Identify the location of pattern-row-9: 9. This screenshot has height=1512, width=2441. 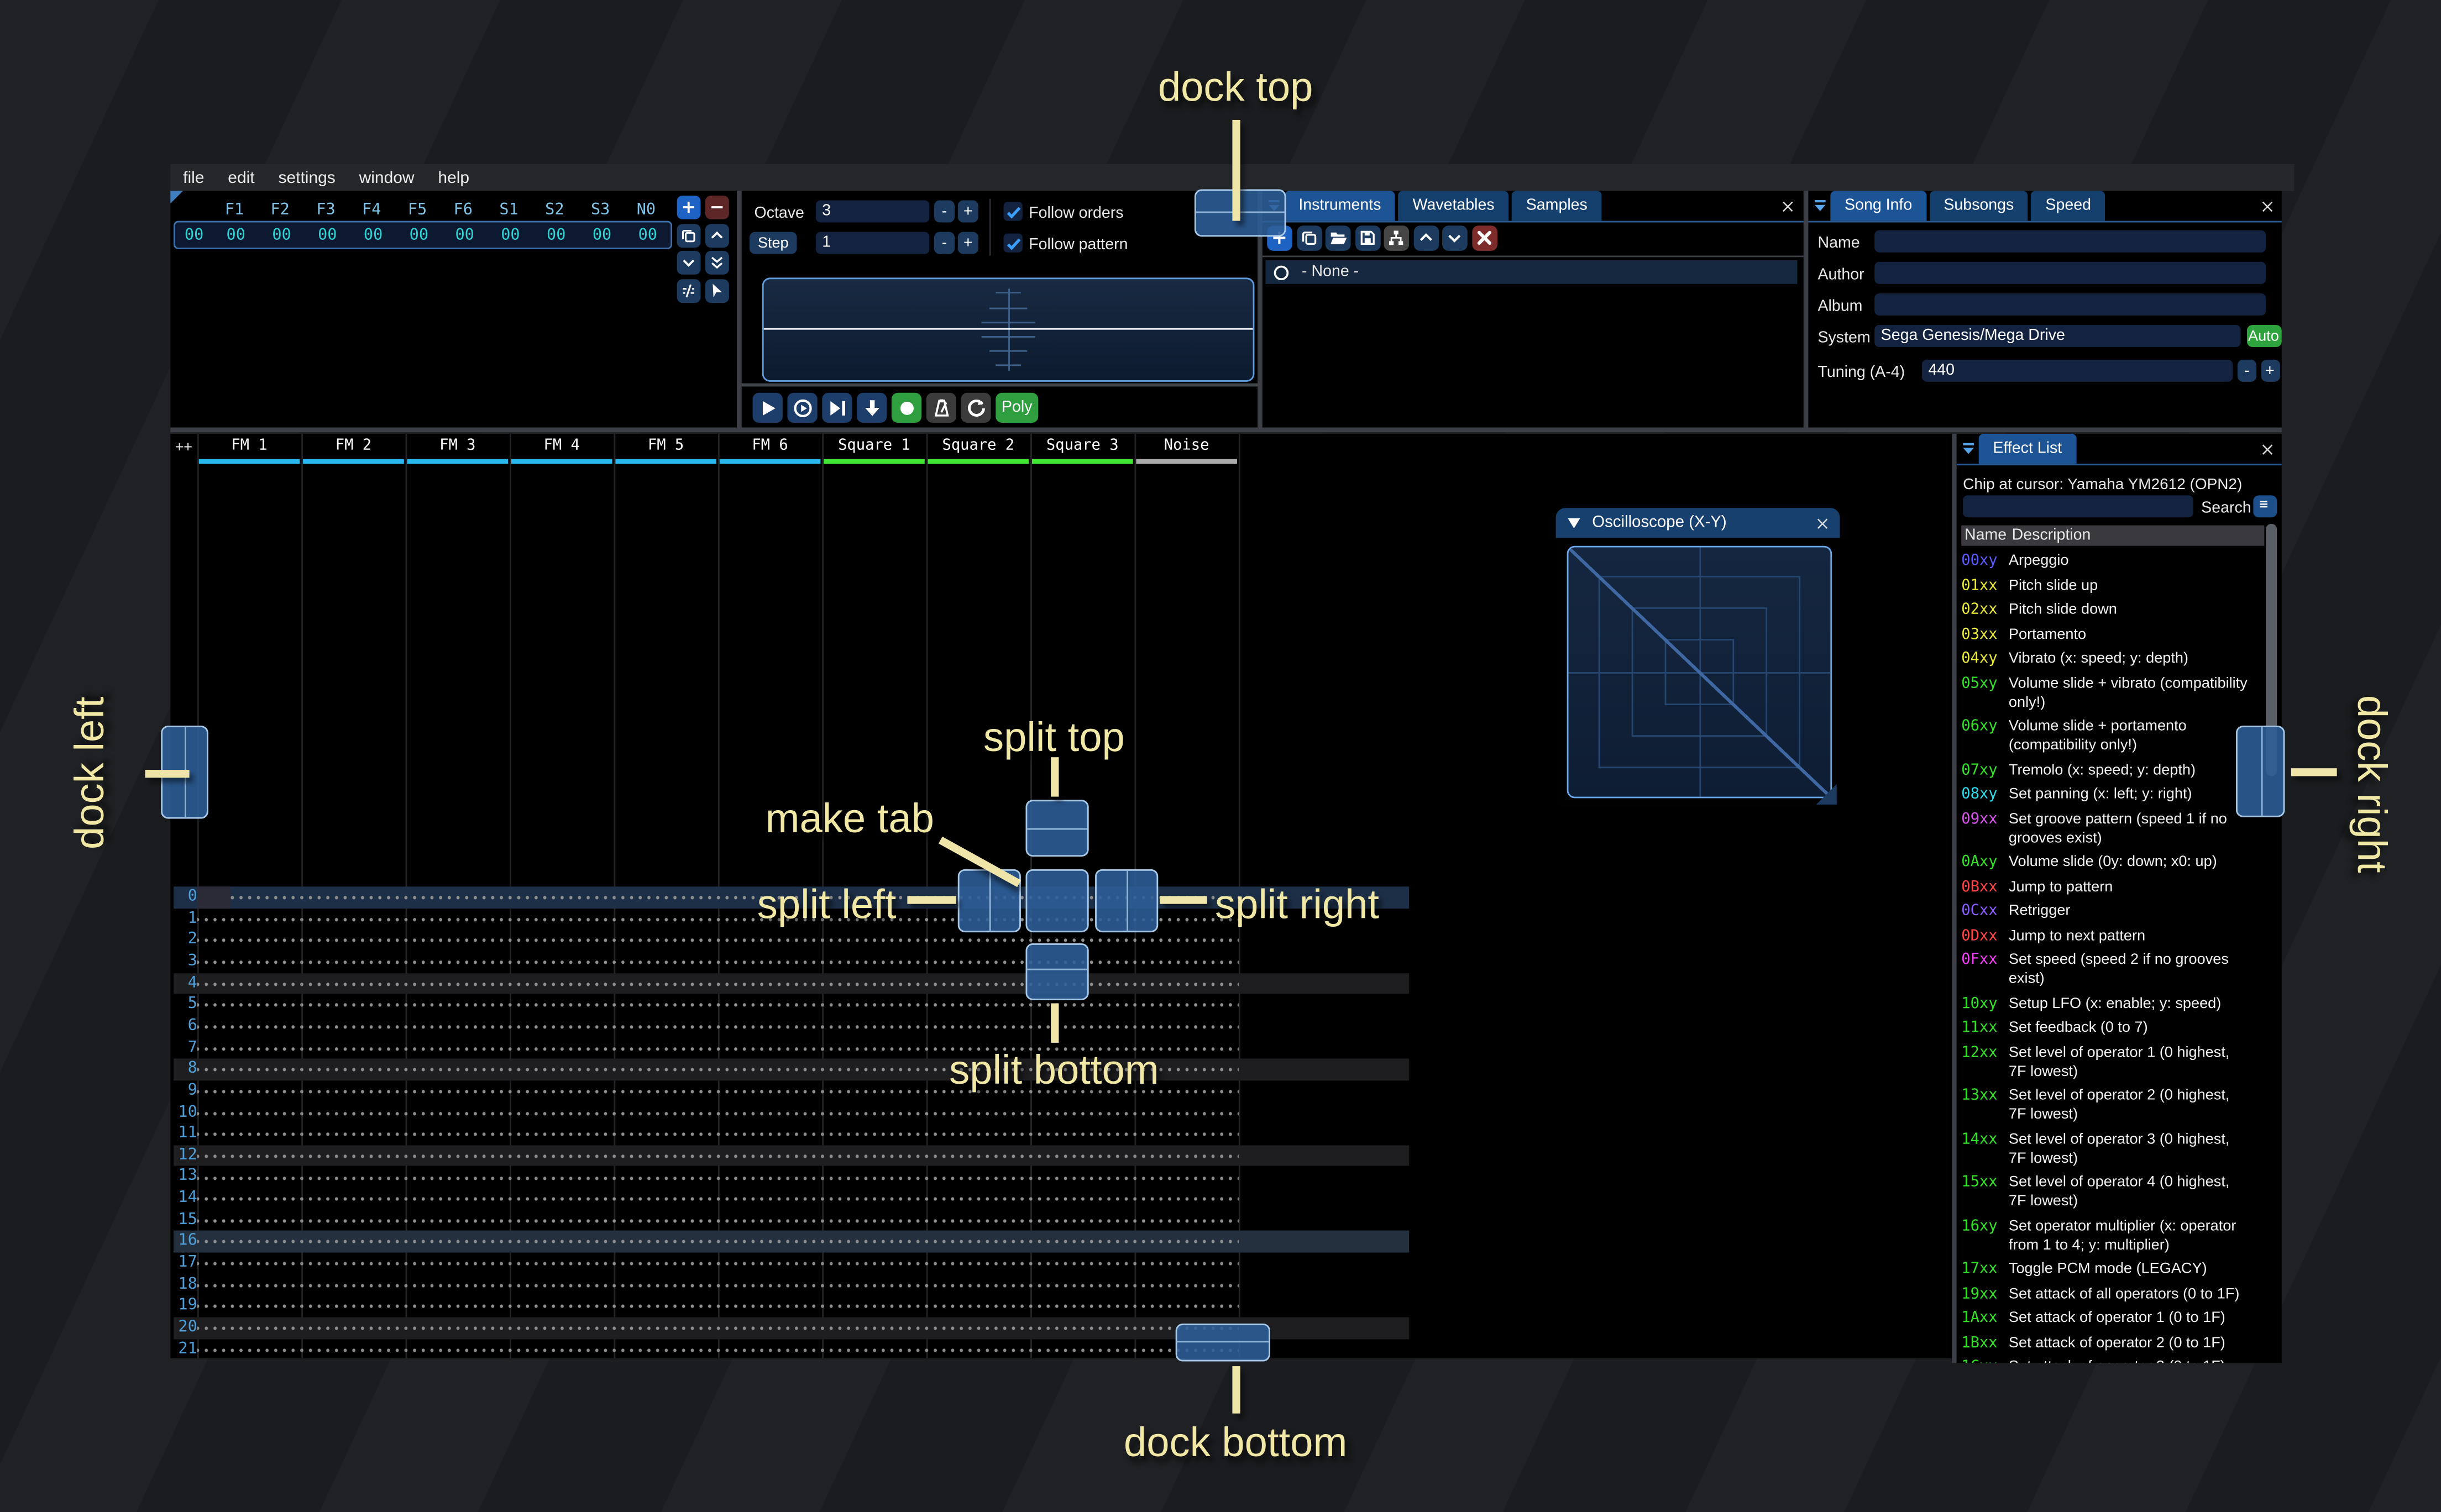
(791, 1091).